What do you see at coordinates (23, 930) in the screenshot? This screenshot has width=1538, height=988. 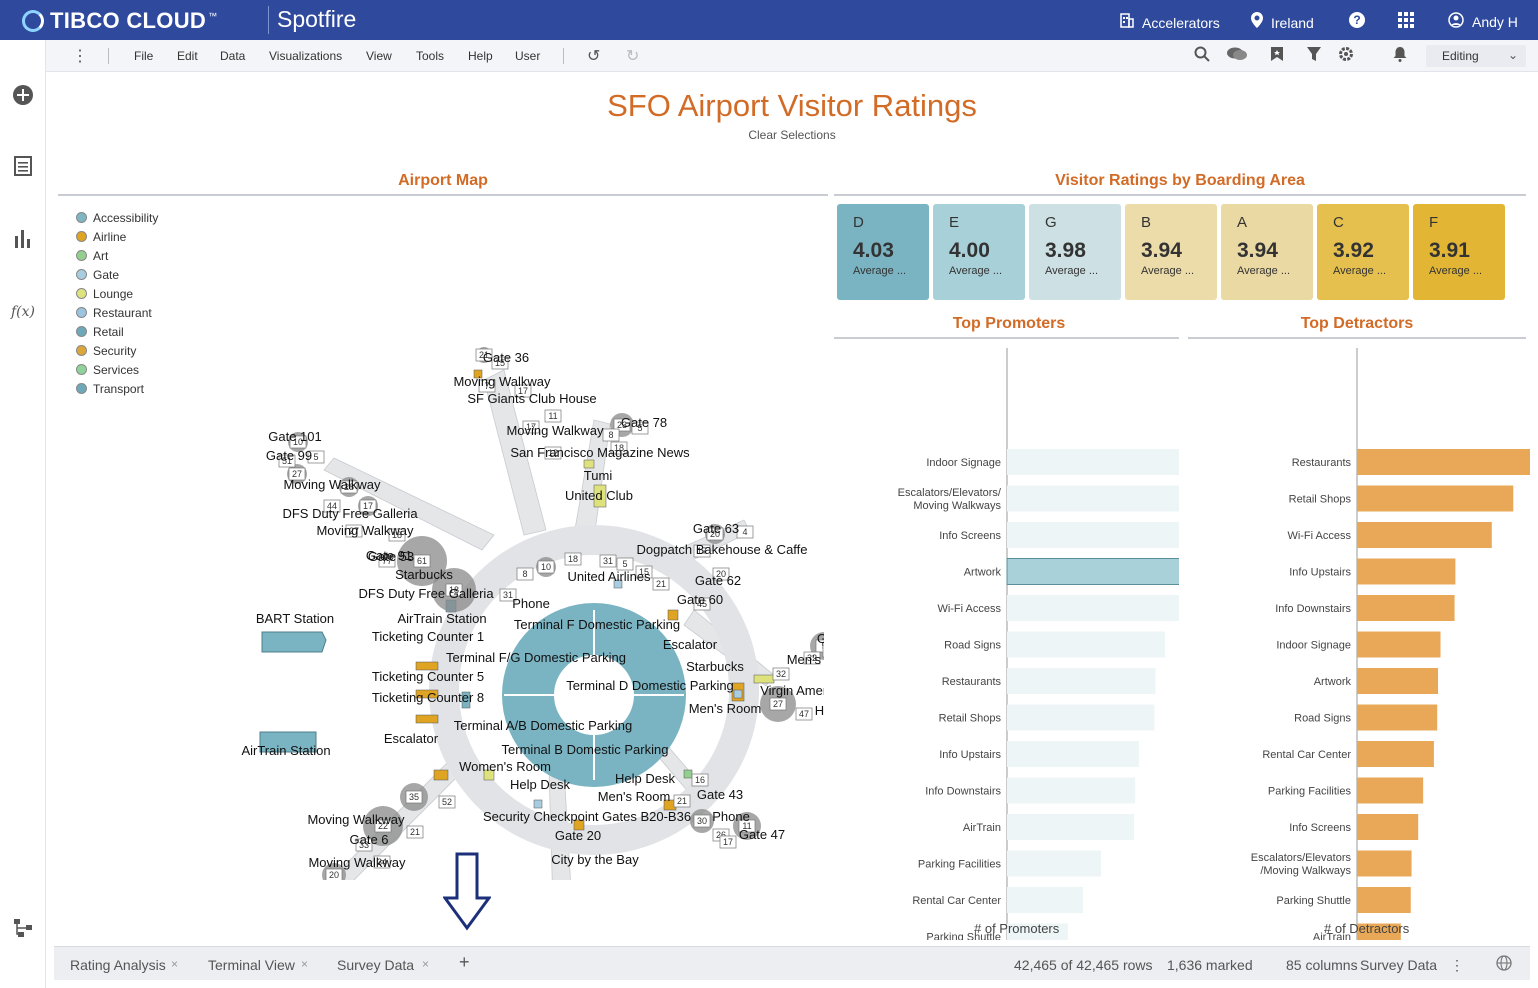 I see `hierarchy-icon` at bounding box center [23, 930].